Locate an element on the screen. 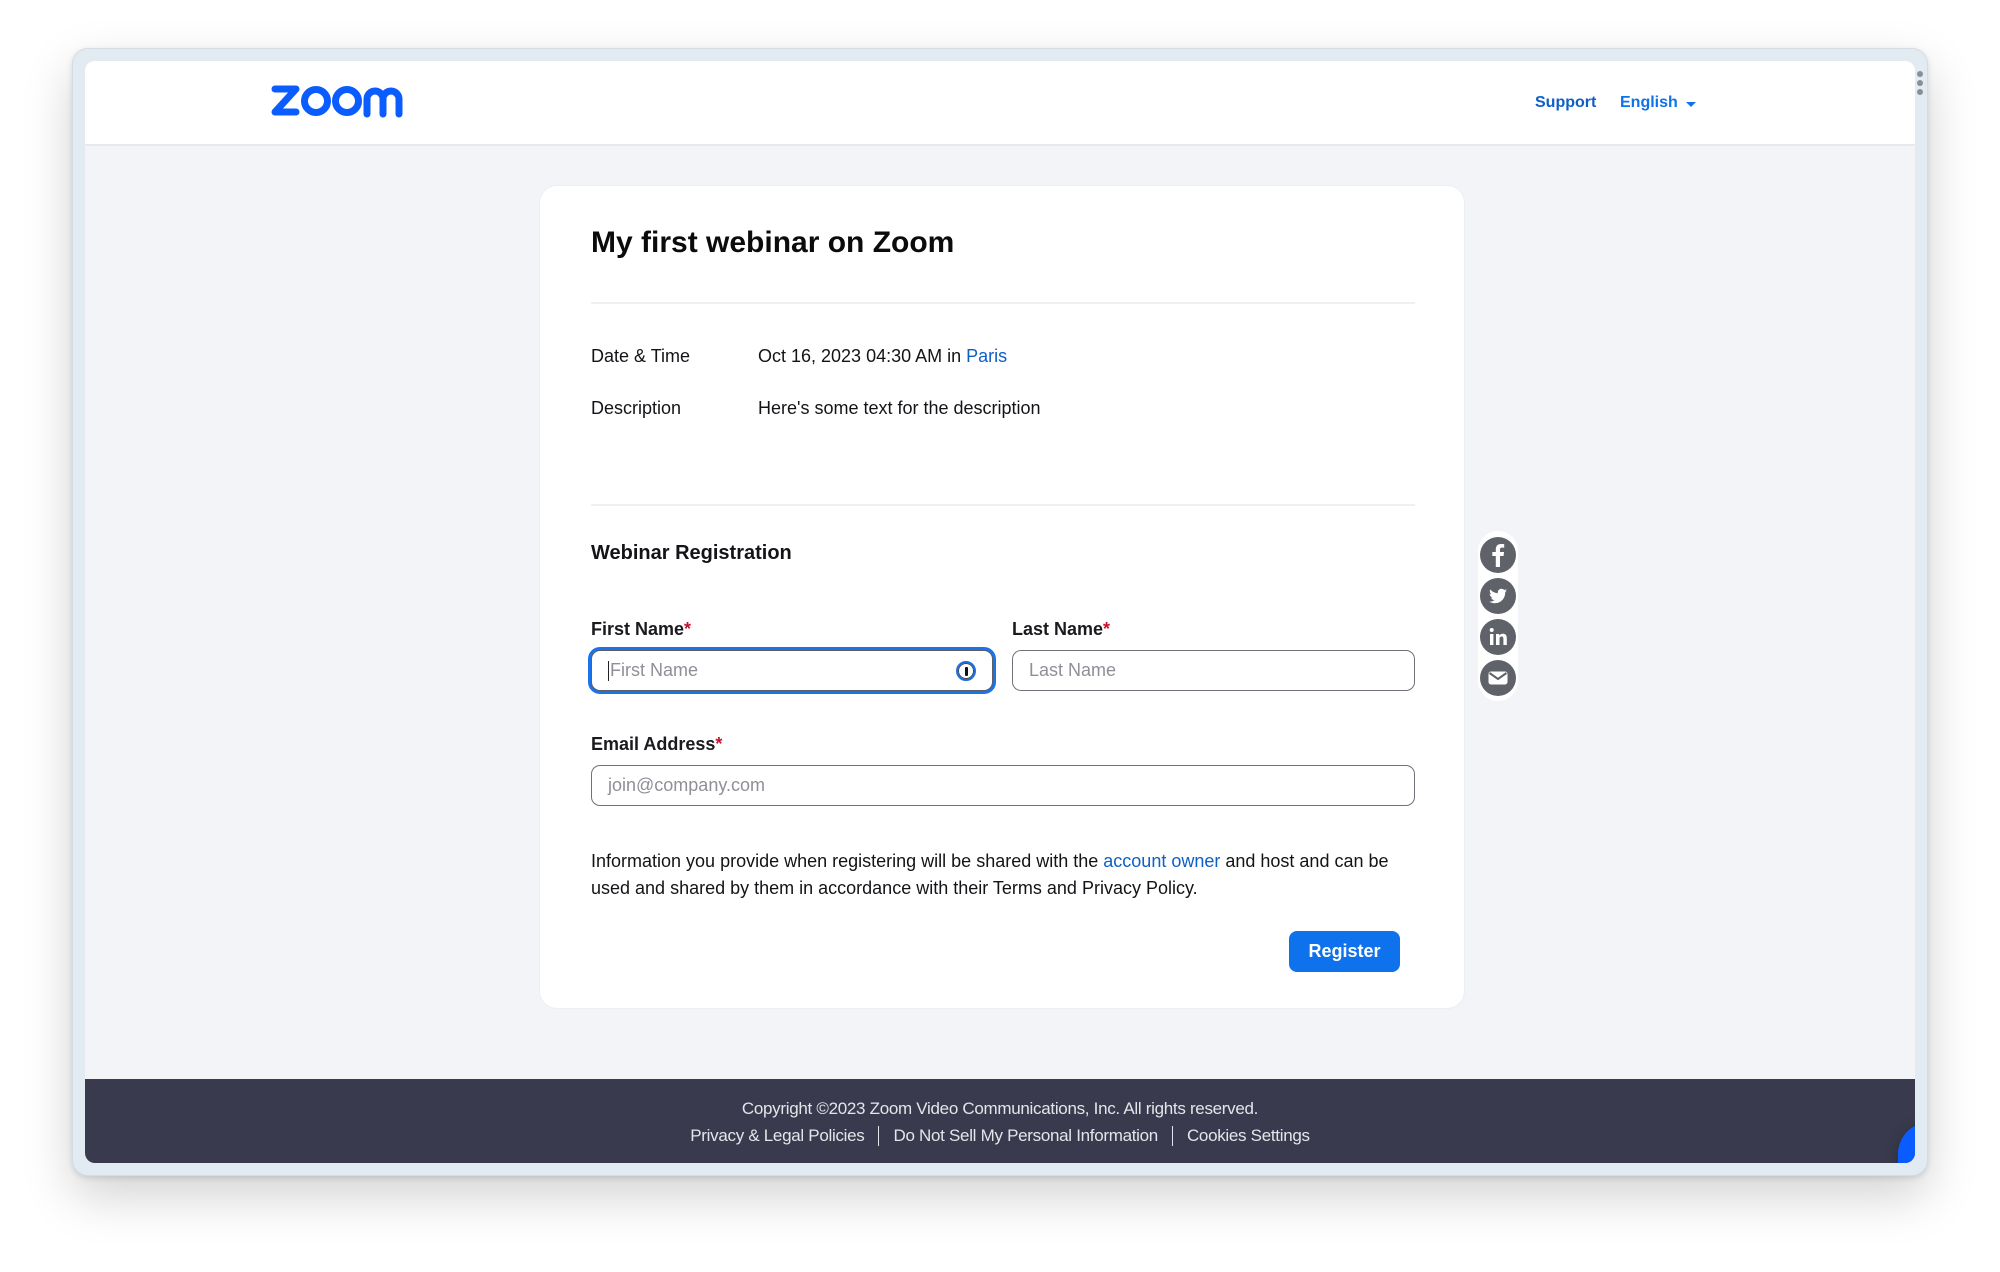 The width and height of the screenshot is (2000, 1272). cookies-settings-link: Cookies Settings is located at coordinates (1248, 1136).